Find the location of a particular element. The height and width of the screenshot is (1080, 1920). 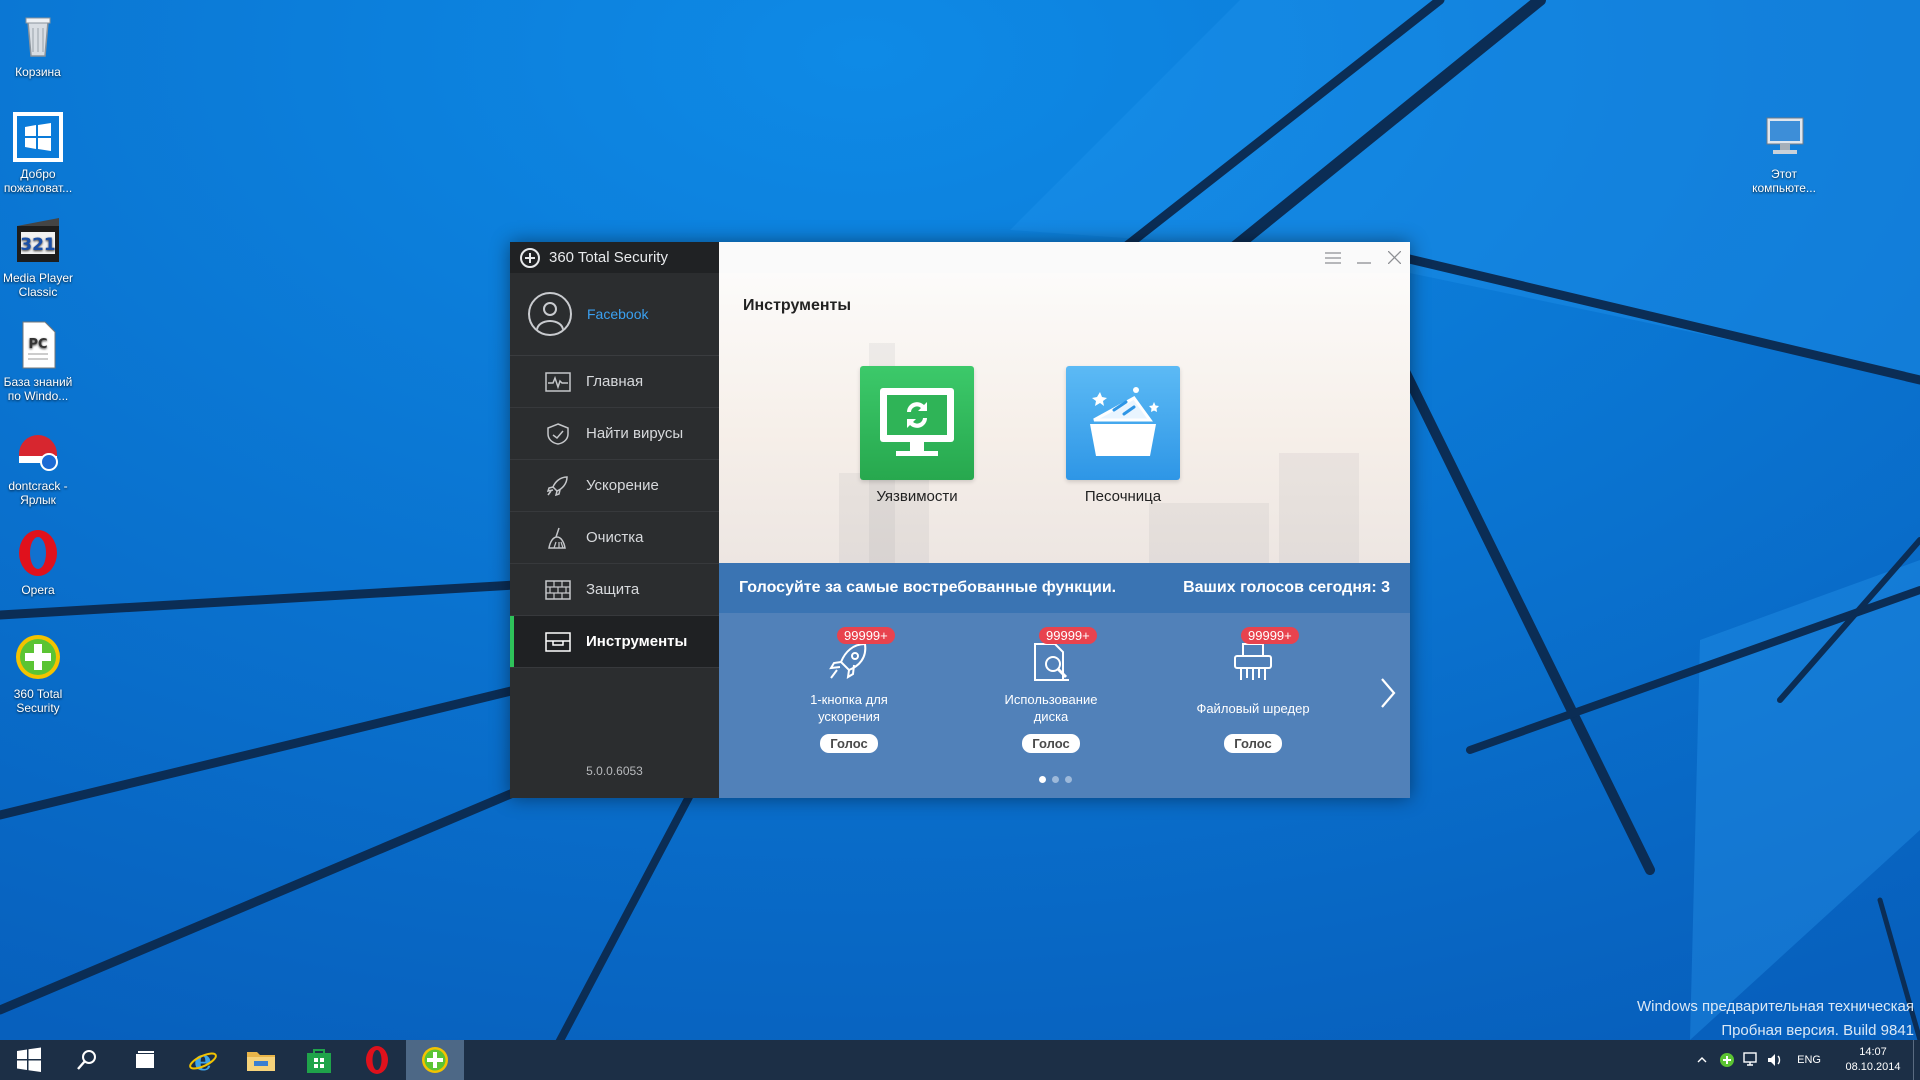

taskbar-file-explorer is located at coordinates (261, 1060).